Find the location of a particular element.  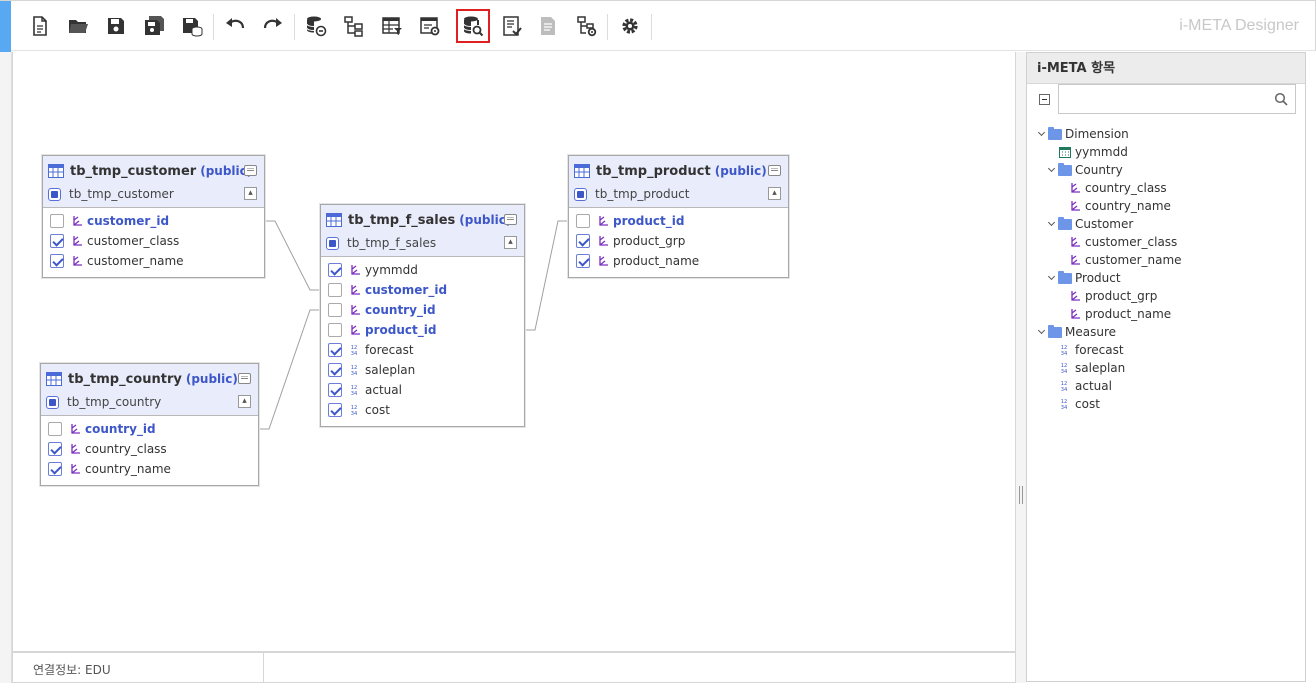

column-row: product_name is located at coordinates (678, 261).